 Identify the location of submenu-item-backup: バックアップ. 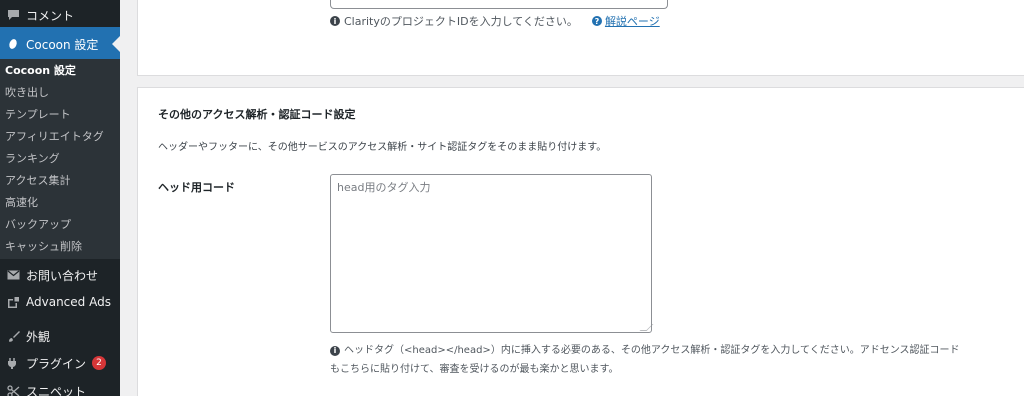
(38, 225).